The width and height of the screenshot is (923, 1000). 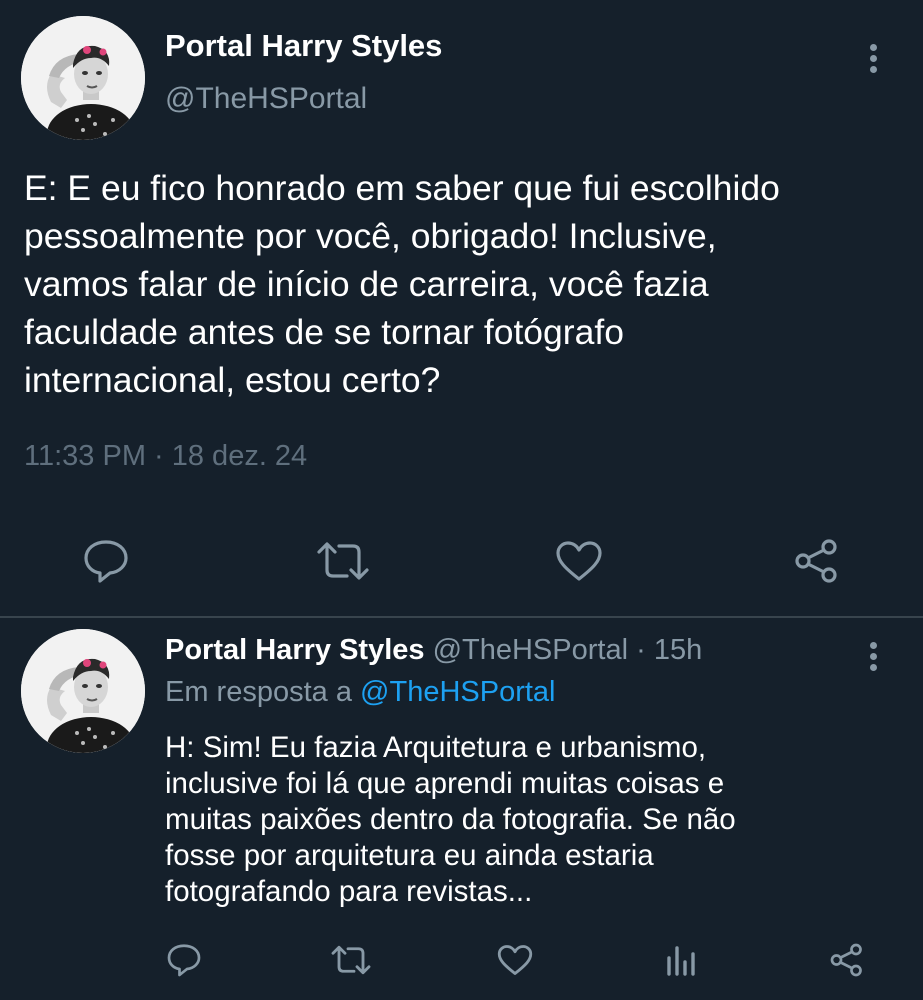 I want to click on analytics-icon, so click(x=681, y=961).